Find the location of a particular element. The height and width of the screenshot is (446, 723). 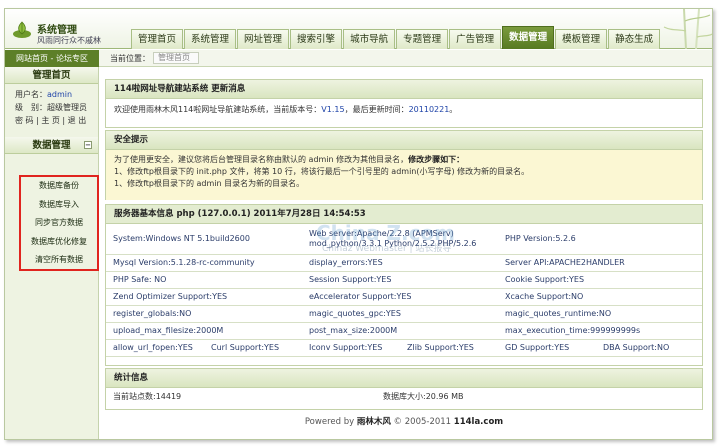

table-cell: Mysql Version:5.1.28-rc-community is located at coordinates (204, 263).